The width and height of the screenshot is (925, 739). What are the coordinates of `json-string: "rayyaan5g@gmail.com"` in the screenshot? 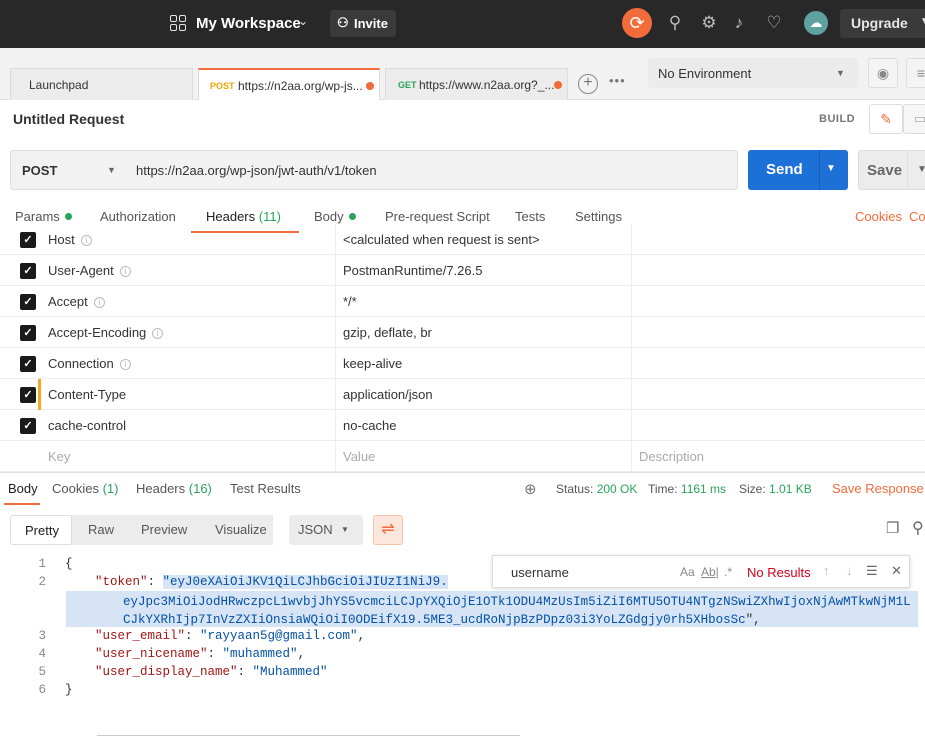 It's located at (279, 636).